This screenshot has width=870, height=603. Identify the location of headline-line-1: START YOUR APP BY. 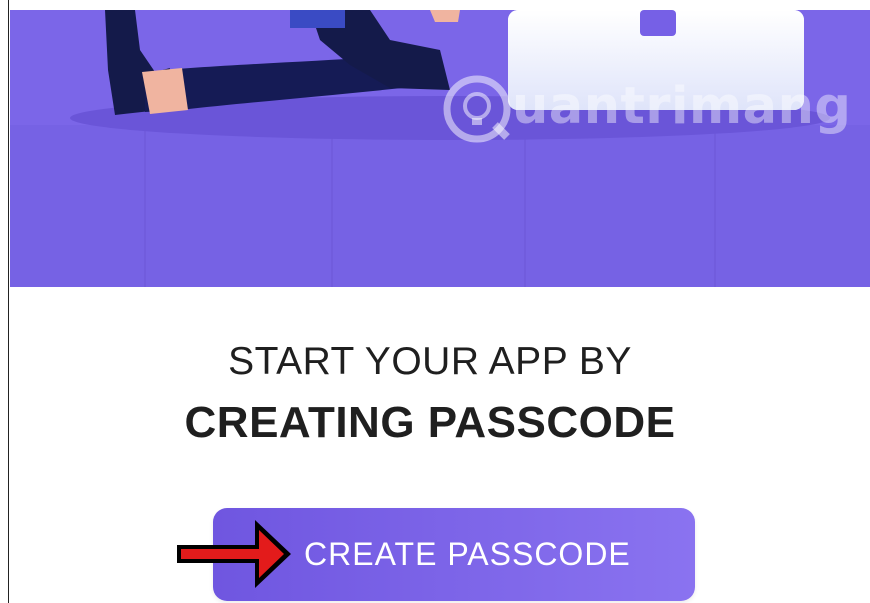
(430, 361).